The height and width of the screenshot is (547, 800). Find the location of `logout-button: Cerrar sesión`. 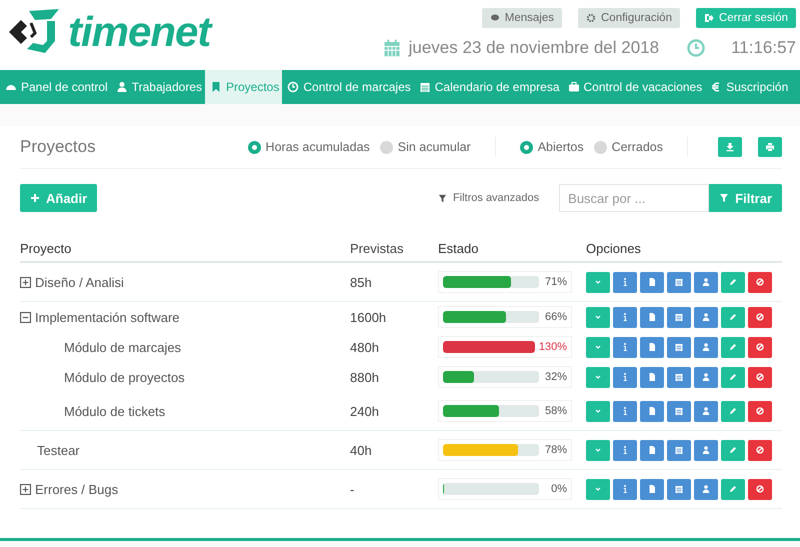

logout-button: Cerrar sesión is located at coordinates (746, 18).